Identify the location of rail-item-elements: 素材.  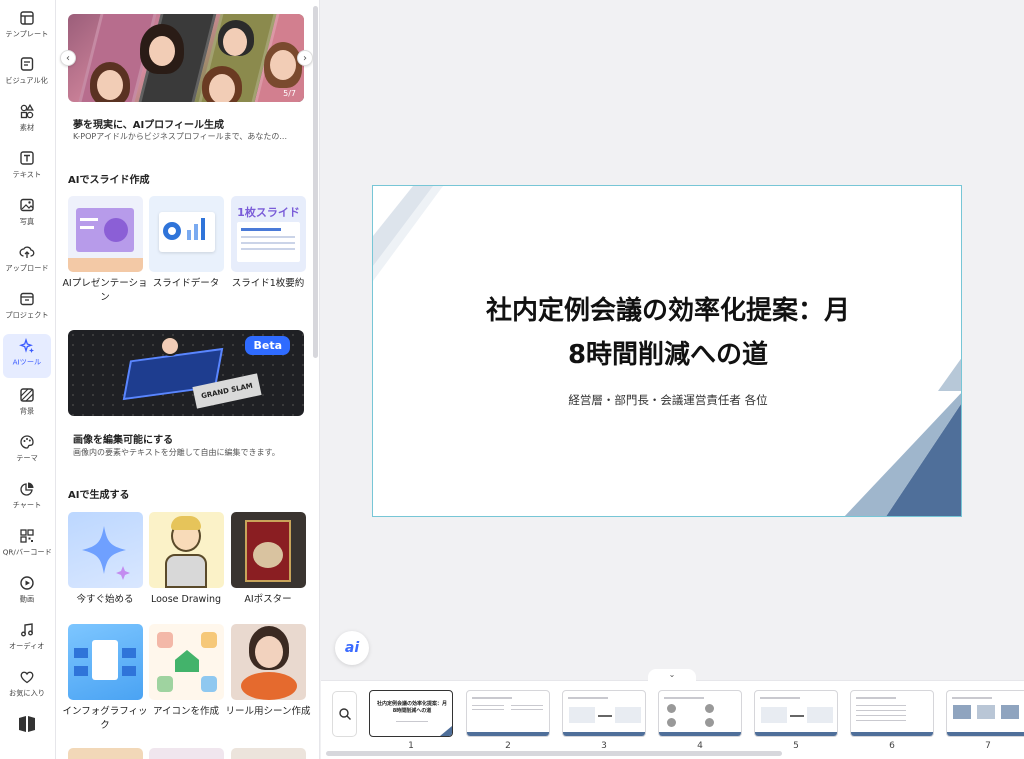
(27, 121).